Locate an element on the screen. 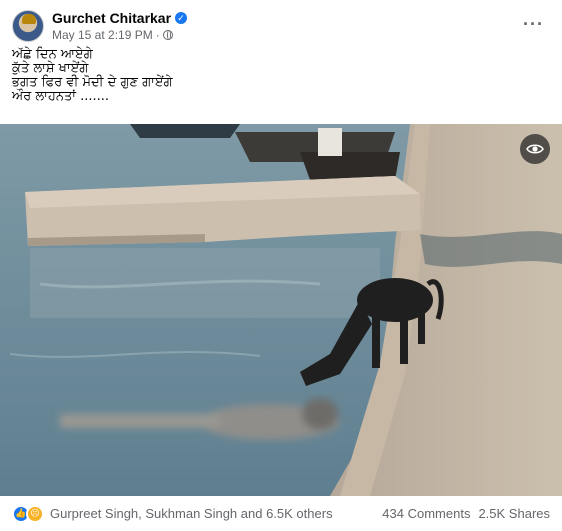 The image size is (562, 531). post-meta: Gurchet Chitarkar ✓ May 15 at 2:19 PM · is located at coordinates (120, 26).